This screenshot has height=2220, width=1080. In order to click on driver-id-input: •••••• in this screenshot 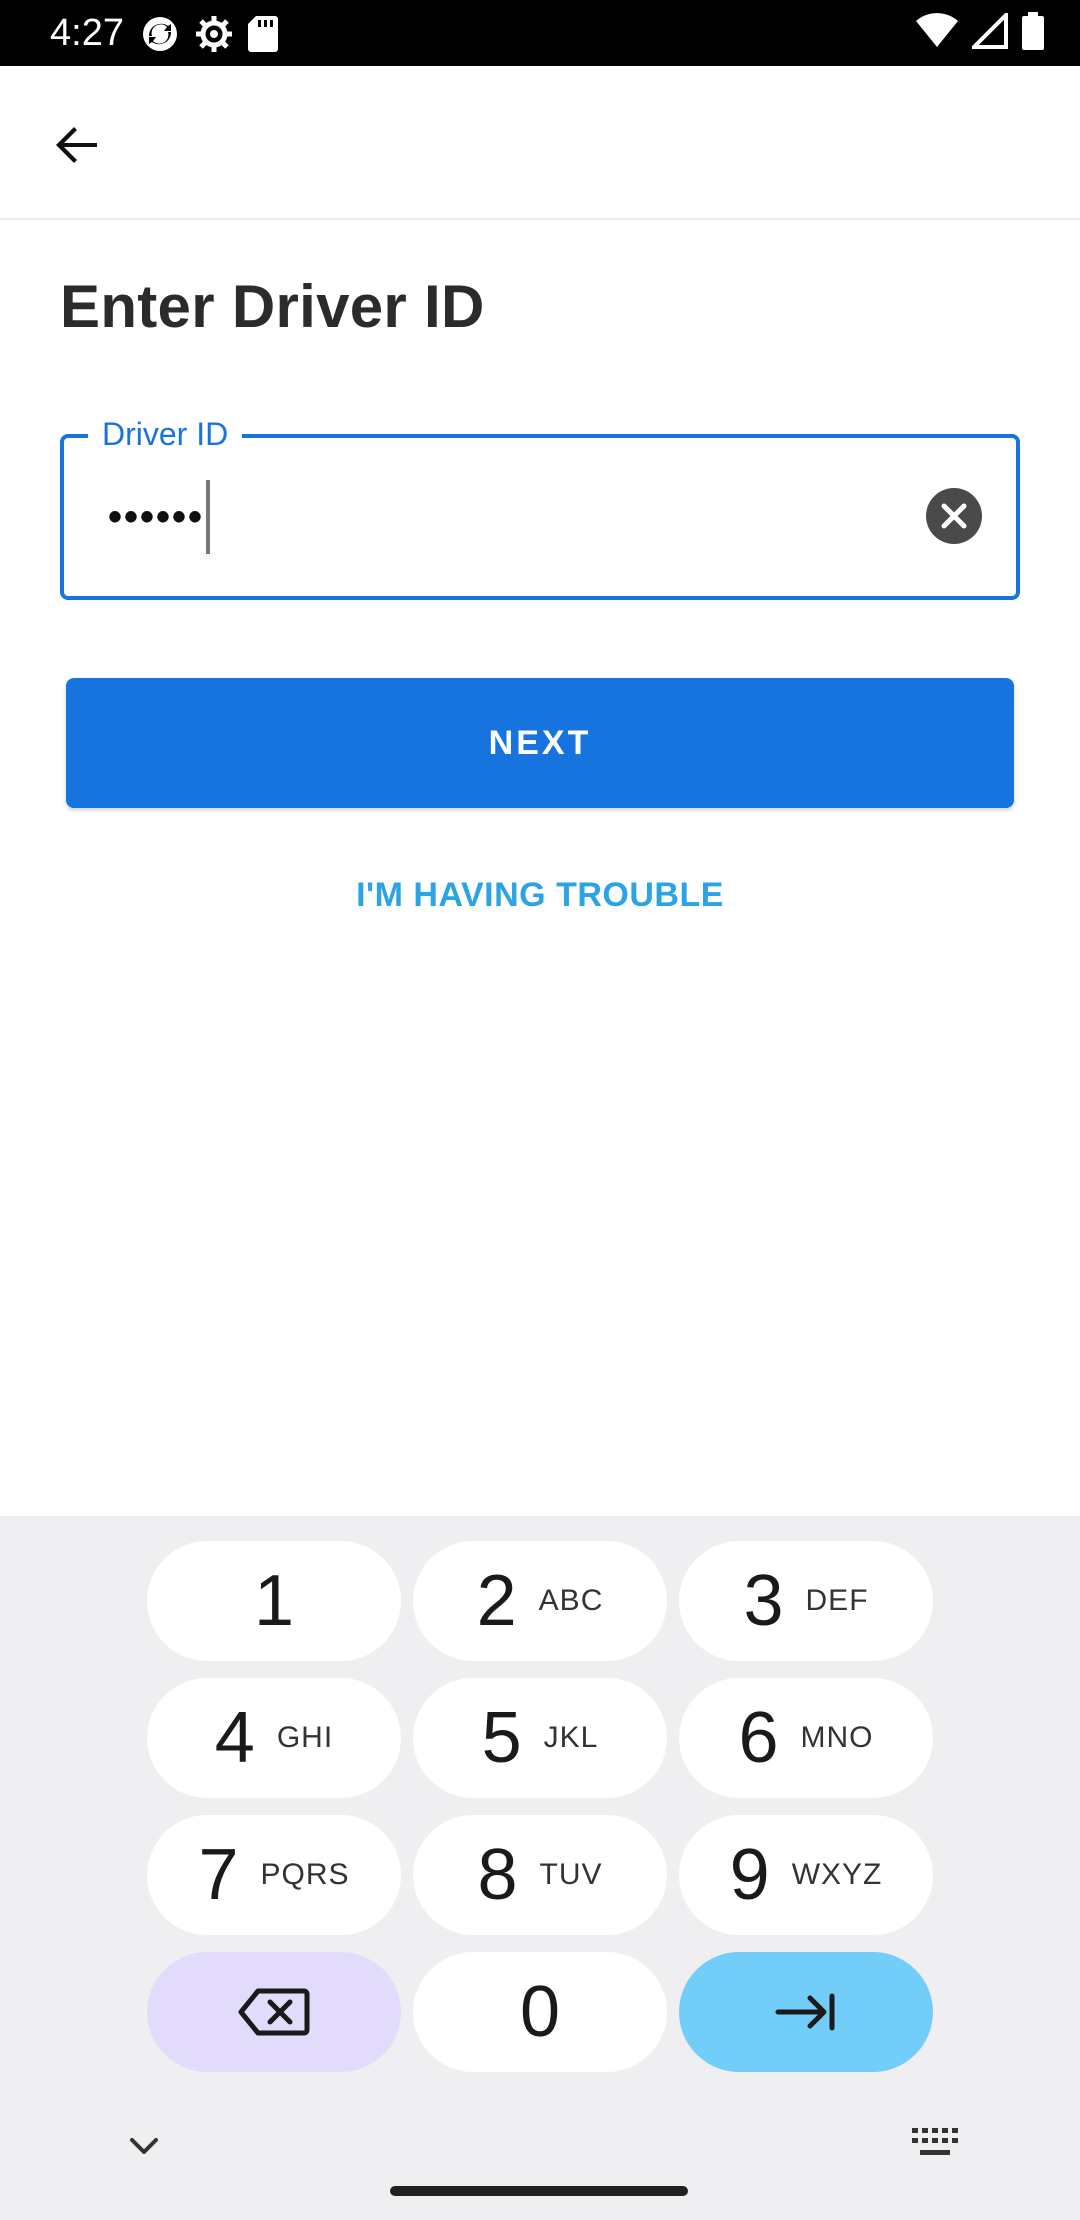, I will do `click(159, 517)`.